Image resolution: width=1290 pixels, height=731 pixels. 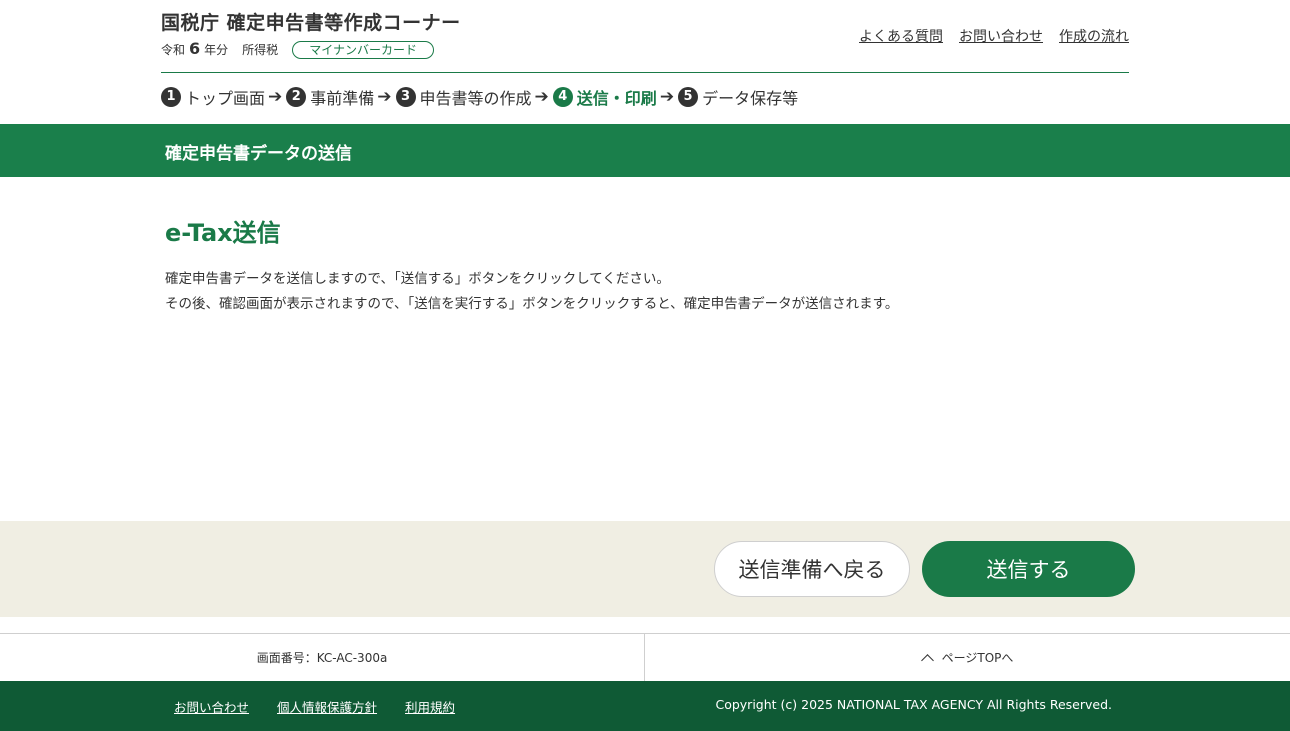 I want to click on step-number: 2, so click(x=296, y=97).